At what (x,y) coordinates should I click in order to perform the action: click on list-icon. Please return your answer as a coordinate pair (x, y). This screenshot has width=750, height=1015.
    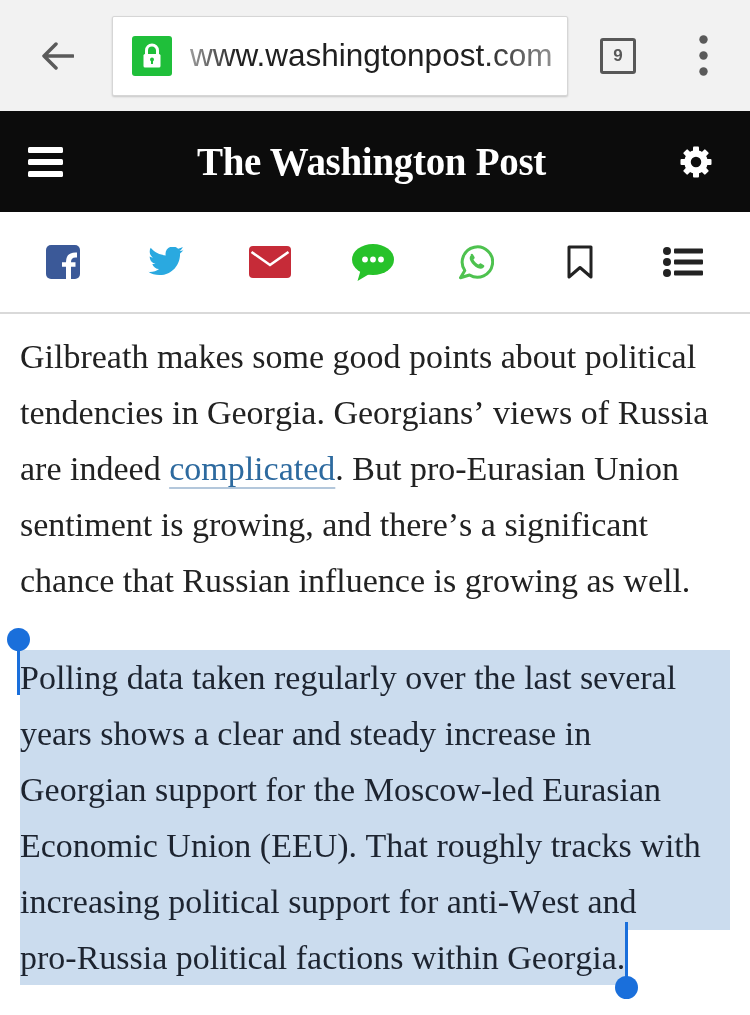
    Looking at the image, I should click on (682, 262).